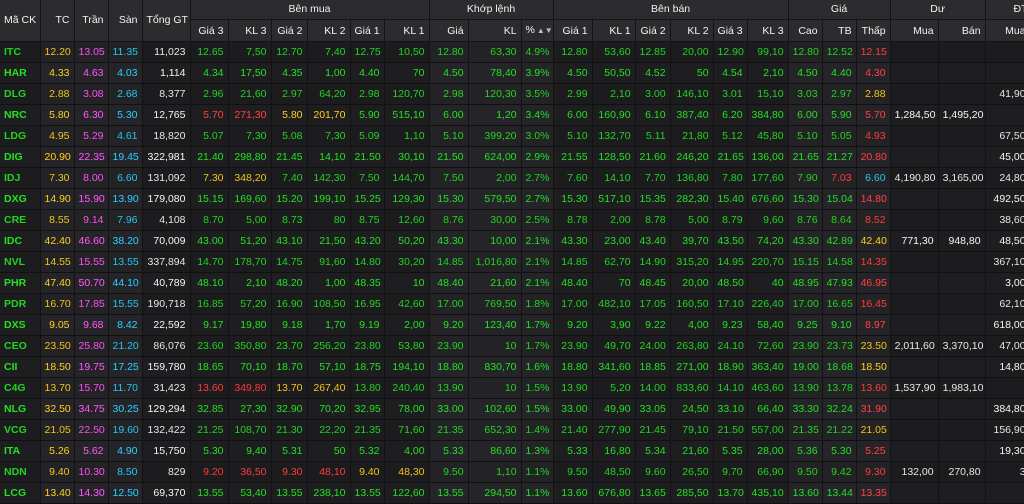 This screenshot has height=504, width=1024. What do you see at coordinates (962, 30) in the screenshot?
I see `remain-col-2: Bán` at bounding box center [962, 30].